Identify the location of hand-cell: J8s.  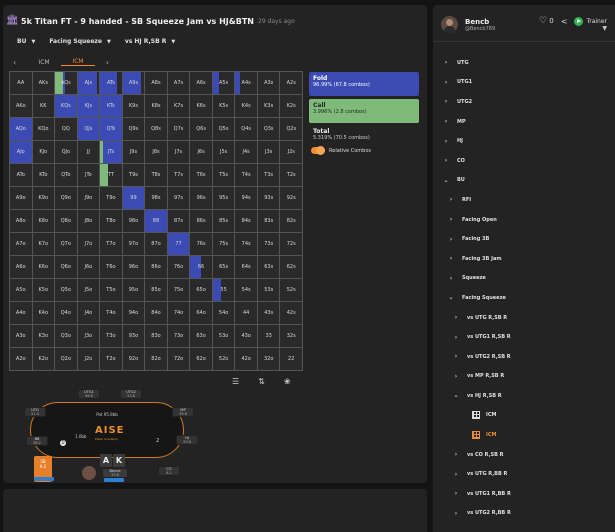
(156, 152).